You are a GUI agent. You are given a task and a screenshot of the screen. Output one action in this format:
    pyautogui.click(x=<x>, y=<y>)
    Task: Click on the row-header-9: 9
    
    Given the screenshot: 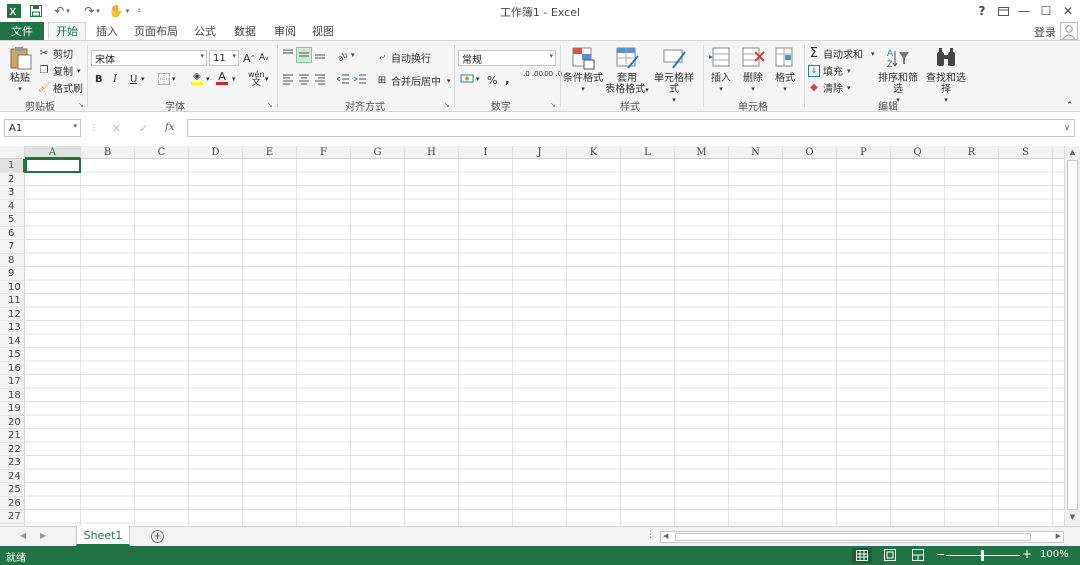 What is the action you would take?
    pyautogui.click(x=12, y=274)
    